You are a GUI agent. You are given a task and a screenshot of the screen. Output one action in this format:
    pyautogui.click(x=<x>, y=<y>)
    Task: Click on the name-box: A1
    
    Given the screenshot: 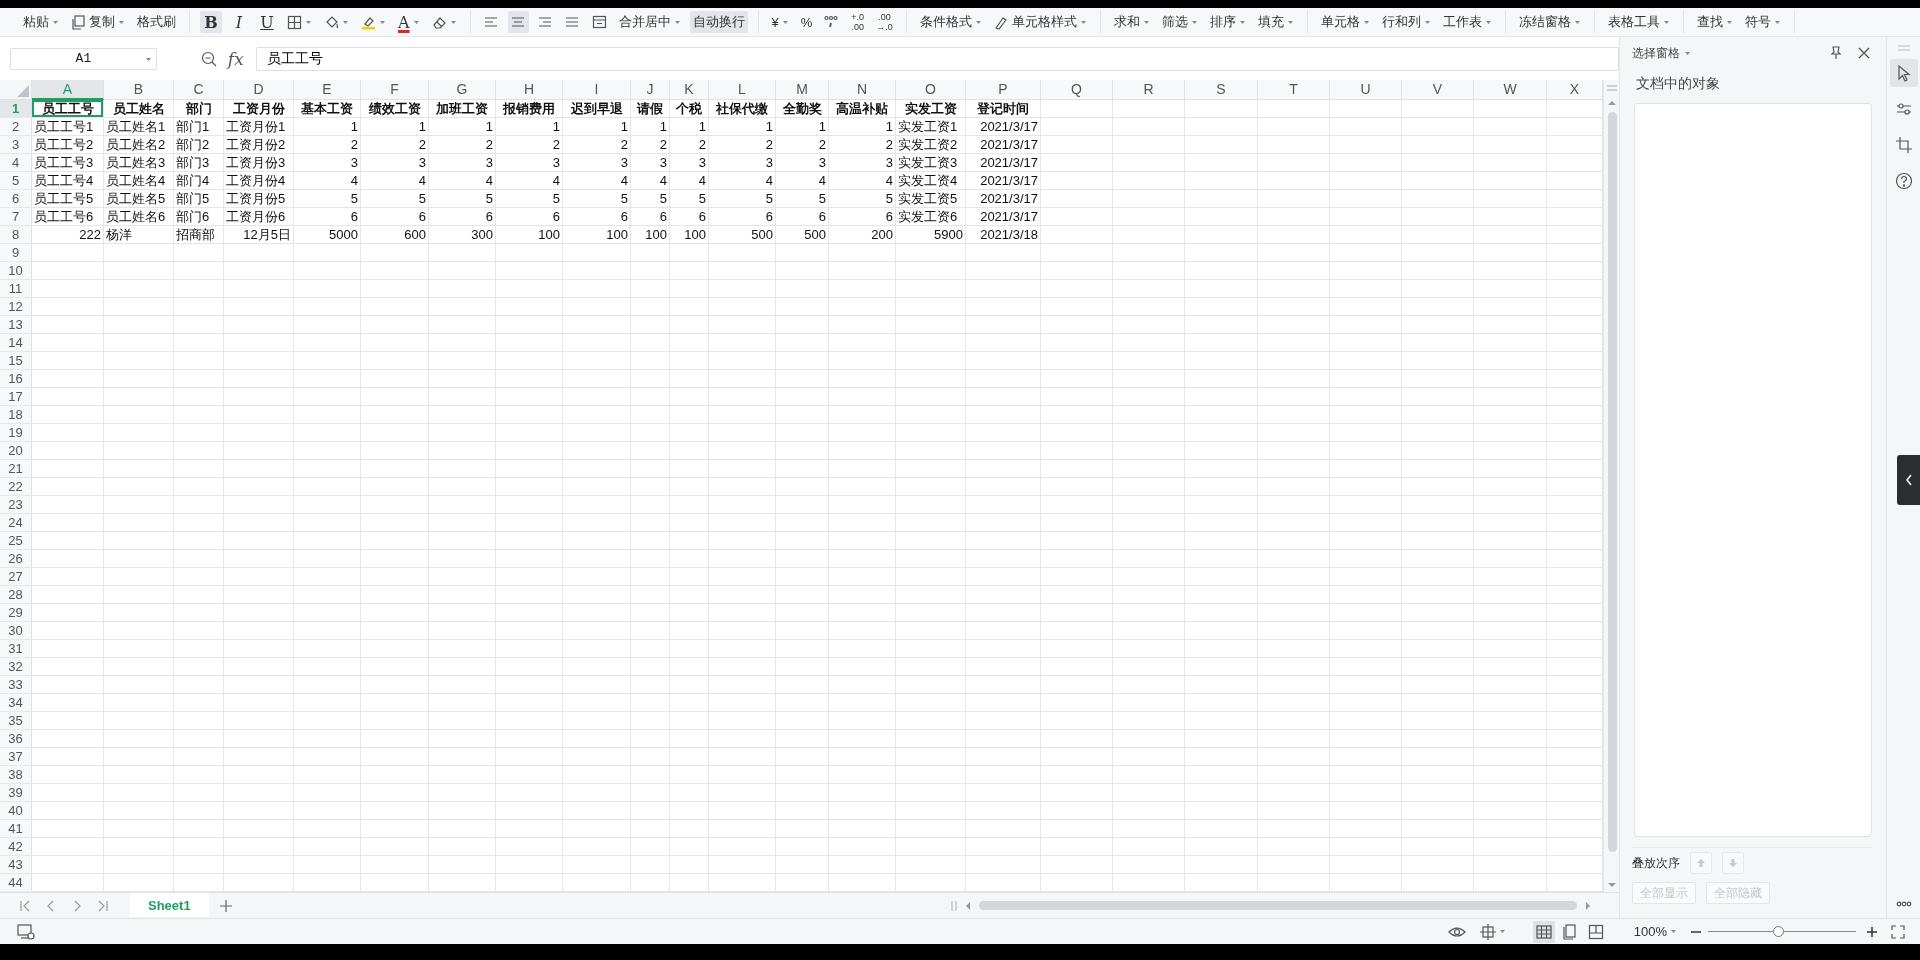 What is the action you would take?
    pyautogui.click(x=83, y=58)
    